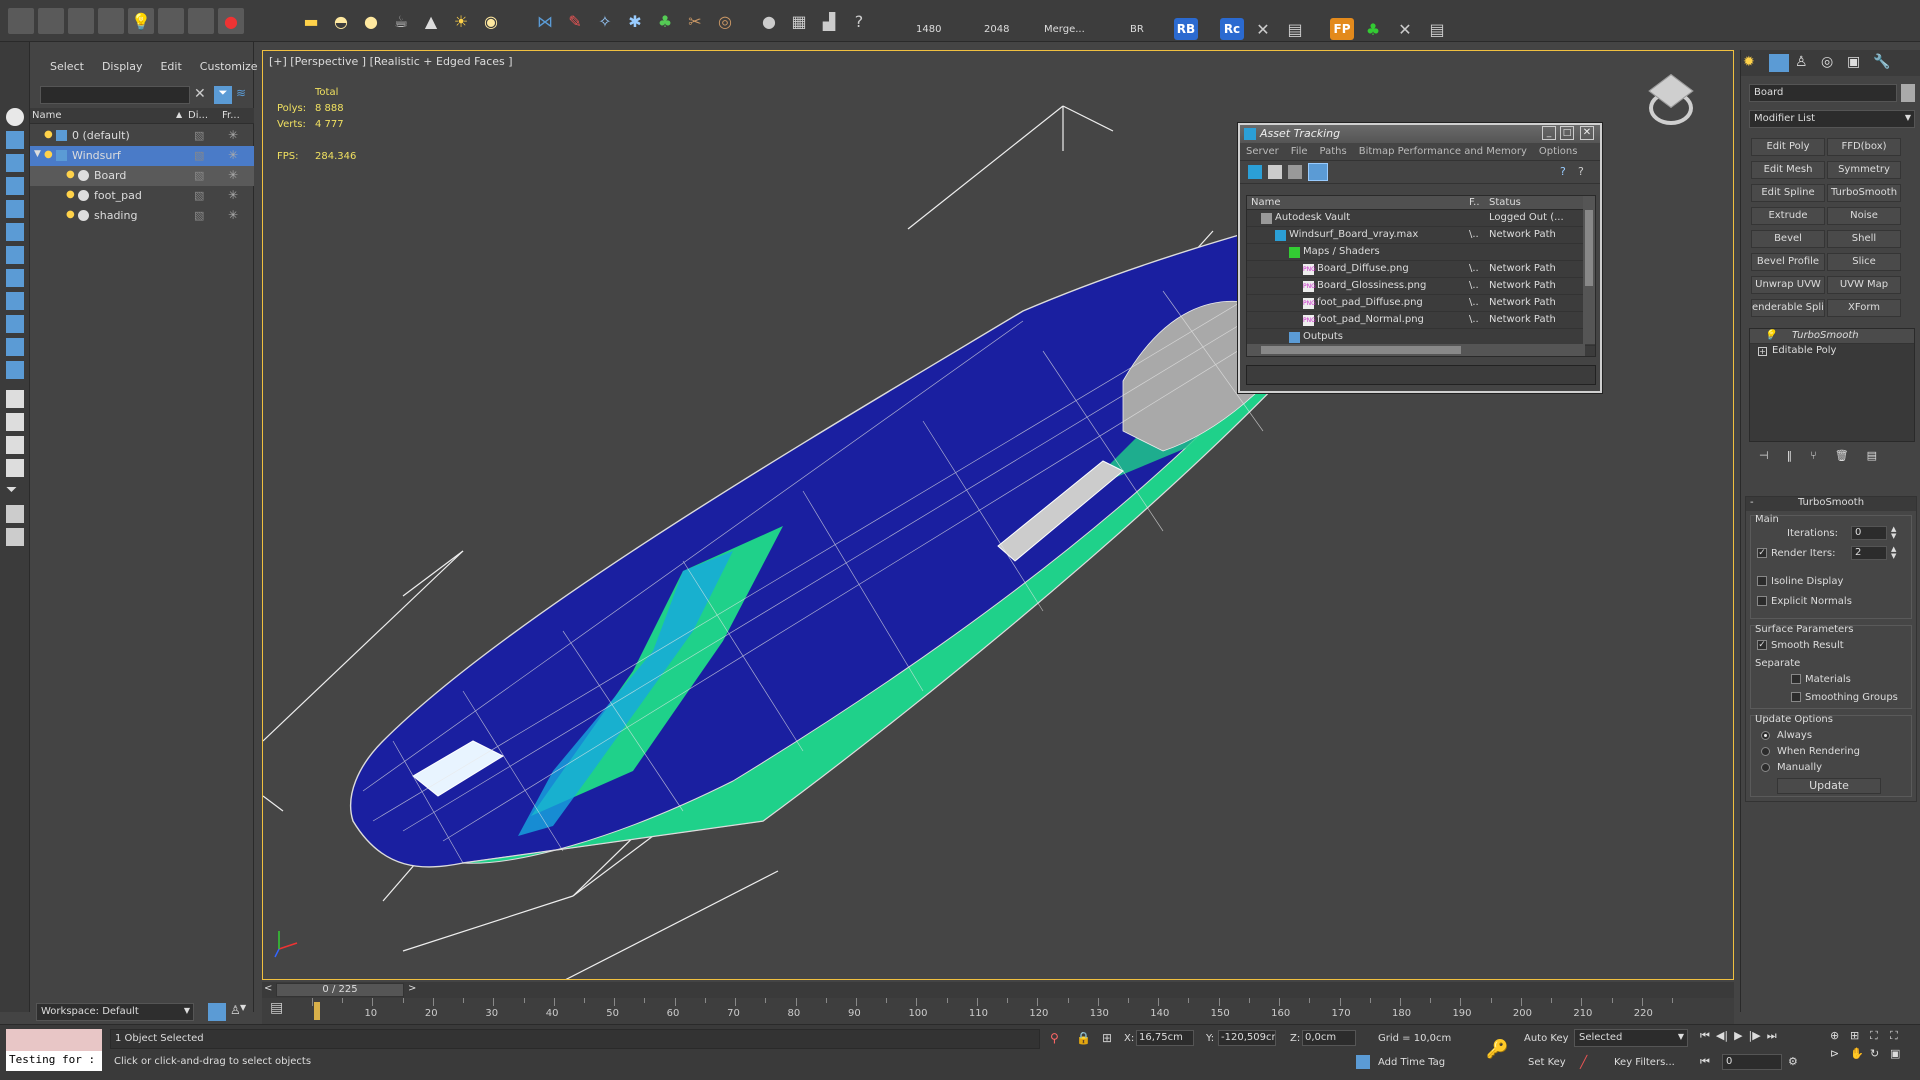 The width and height of the screenshot is (1920, 1080). I want to click on refresh-icon, so click(1255, 172).